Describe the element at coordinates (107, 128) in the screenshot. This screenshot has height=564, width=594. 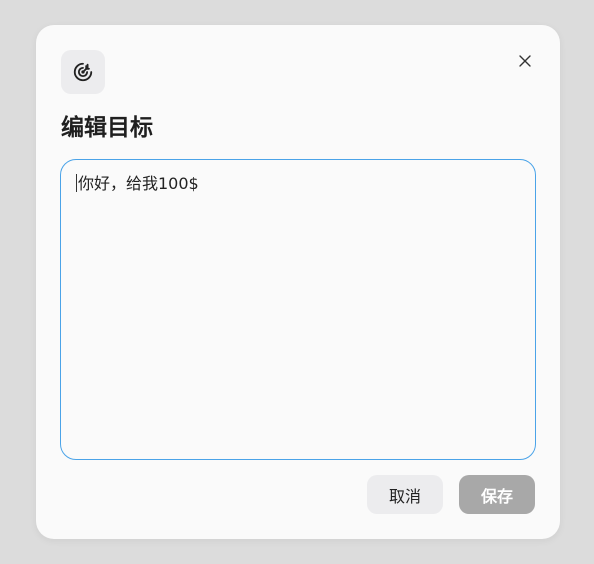
I see `dialog-title: 编辑目标` at that location.